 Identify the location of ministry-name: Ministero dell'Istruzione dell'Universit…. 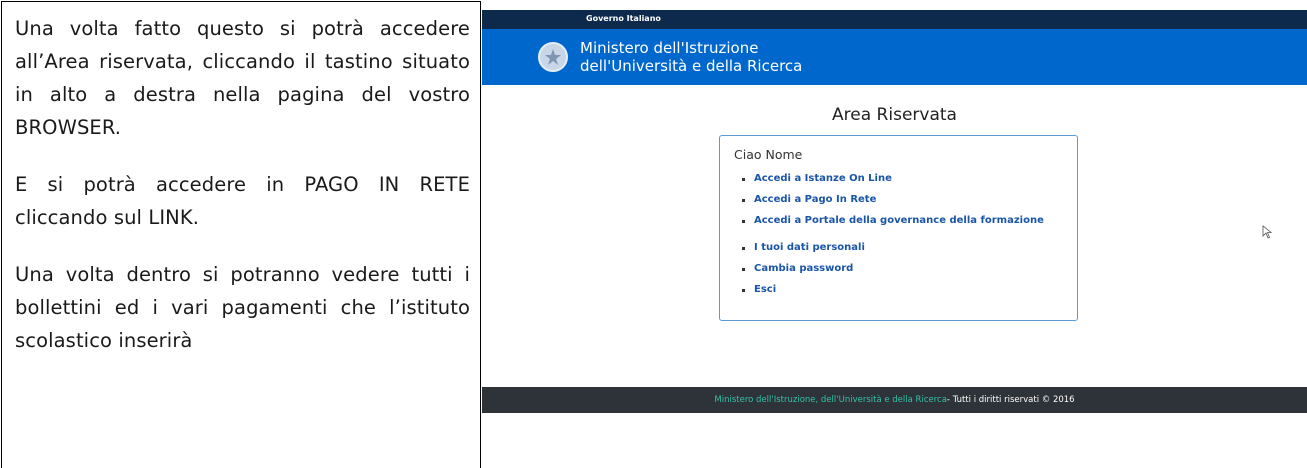
(691, 57).